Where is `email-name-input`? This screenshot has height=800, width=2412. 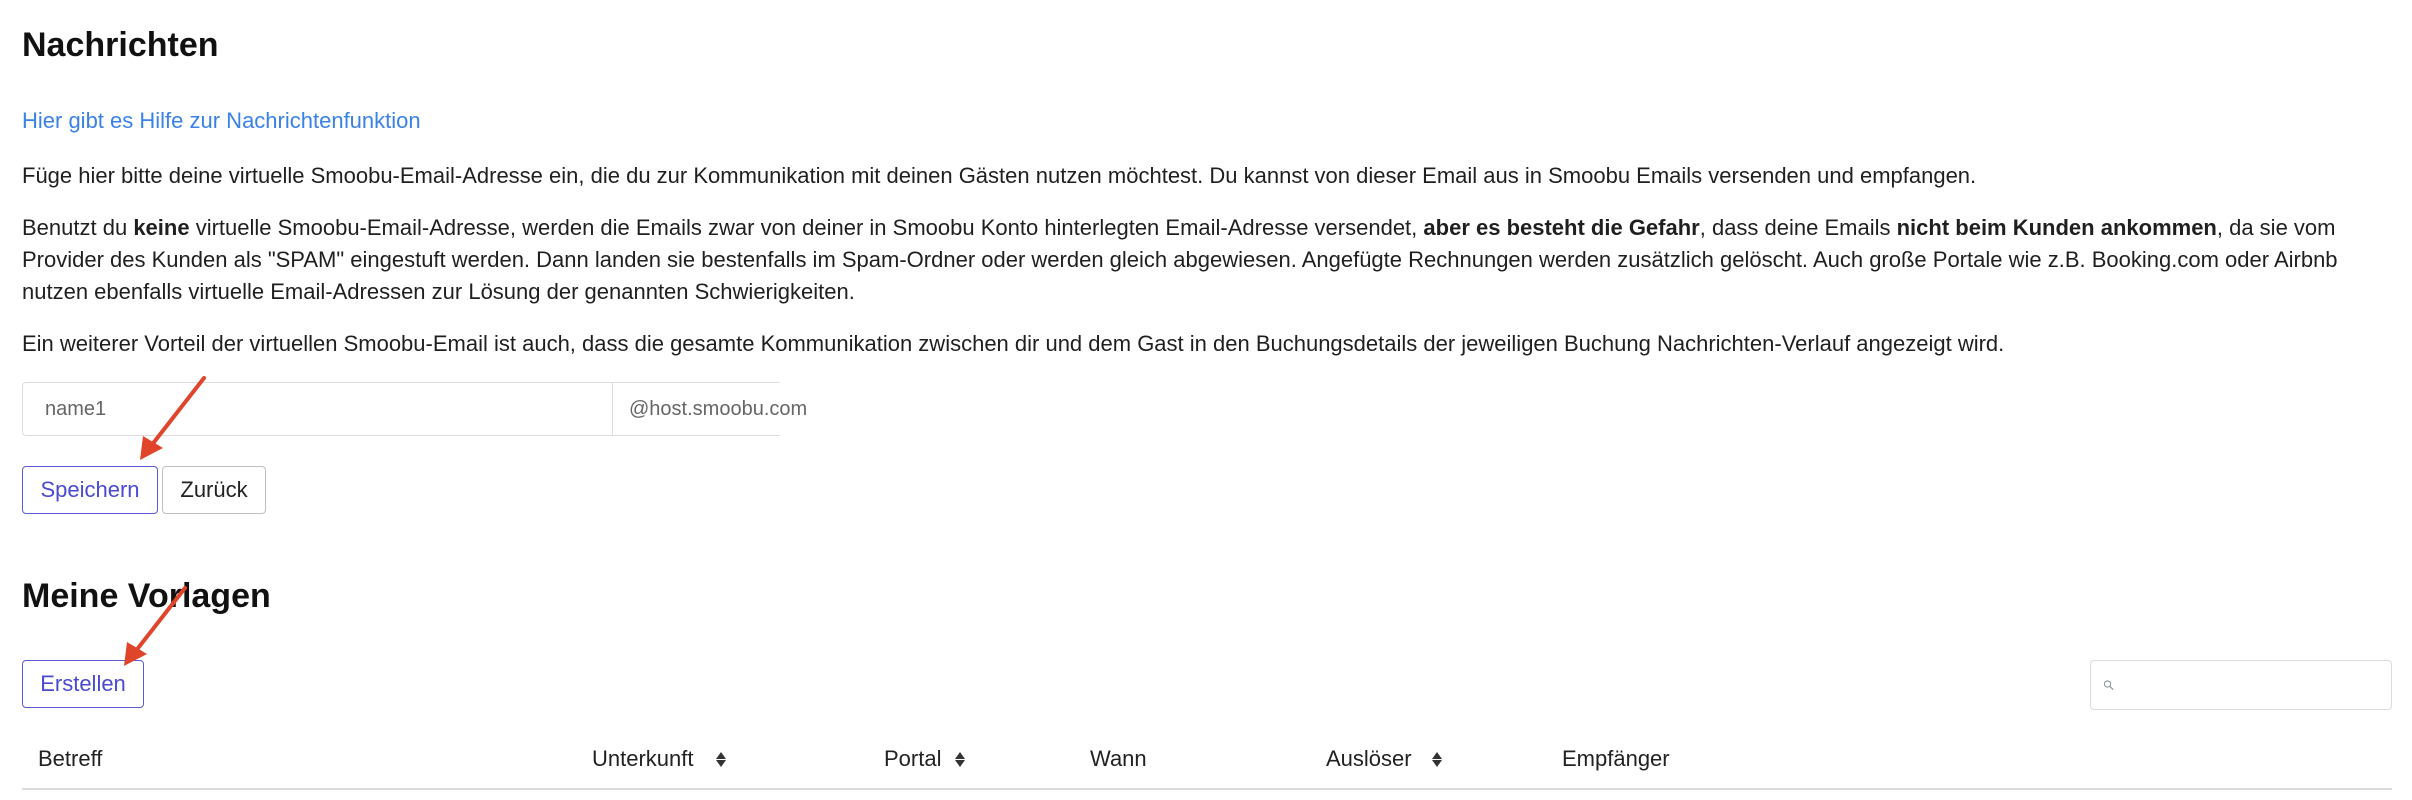 email-name-input is located at coordinates (318, 409).